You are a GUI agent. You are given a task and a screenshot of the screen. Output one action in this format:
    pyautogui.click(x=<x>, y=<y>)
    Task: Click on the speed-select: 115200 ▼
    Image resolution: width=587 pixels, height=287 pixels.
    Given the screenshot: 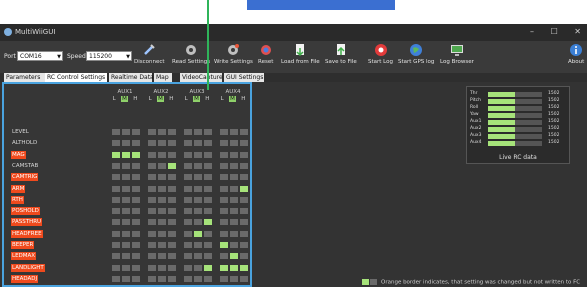 What is the action you would take?
    pyautogui.click(x=109, y=56)
    